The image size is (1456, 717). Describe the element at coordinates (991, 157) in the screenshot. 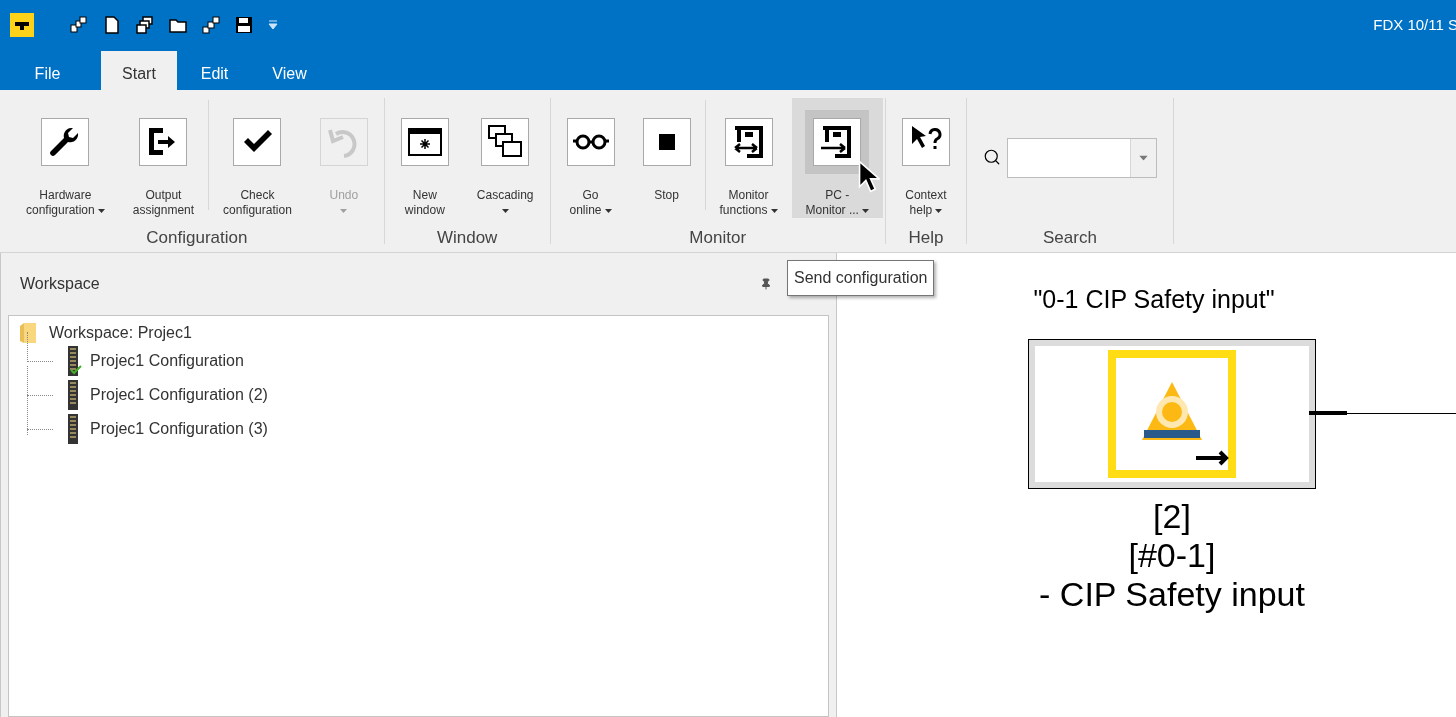

I see `search-icon` at that location.